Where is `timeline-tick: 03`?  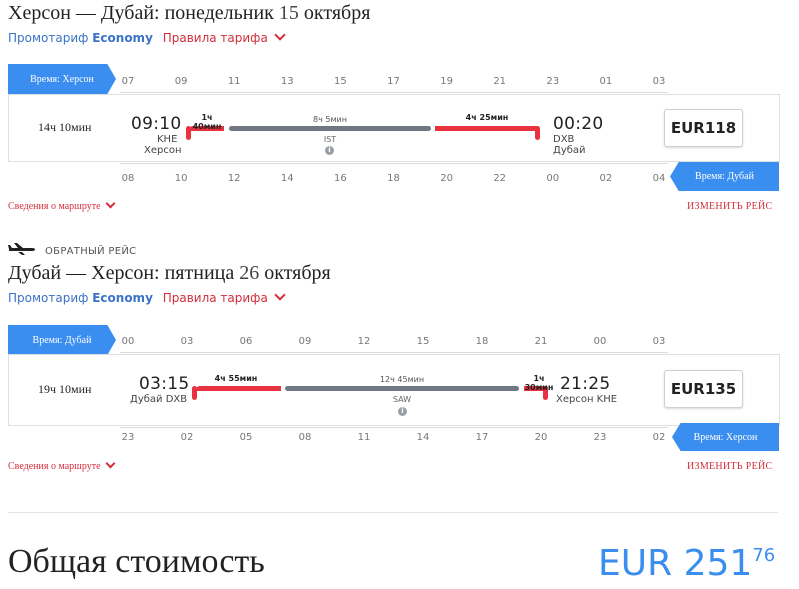
timeline-tick: 03 is located at coordinates (659, 81).